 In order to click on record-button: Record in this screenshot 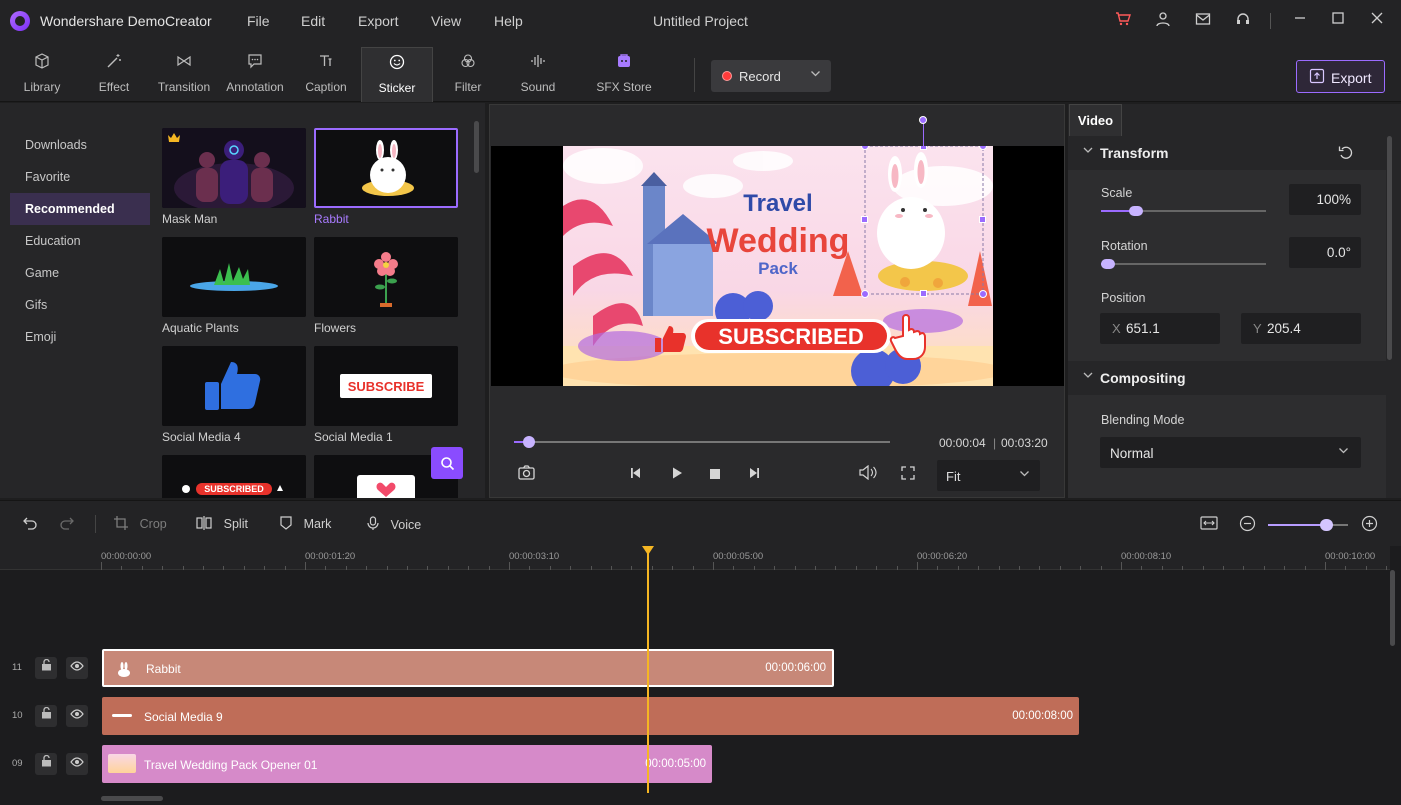, I will do `click(771, 76)`.